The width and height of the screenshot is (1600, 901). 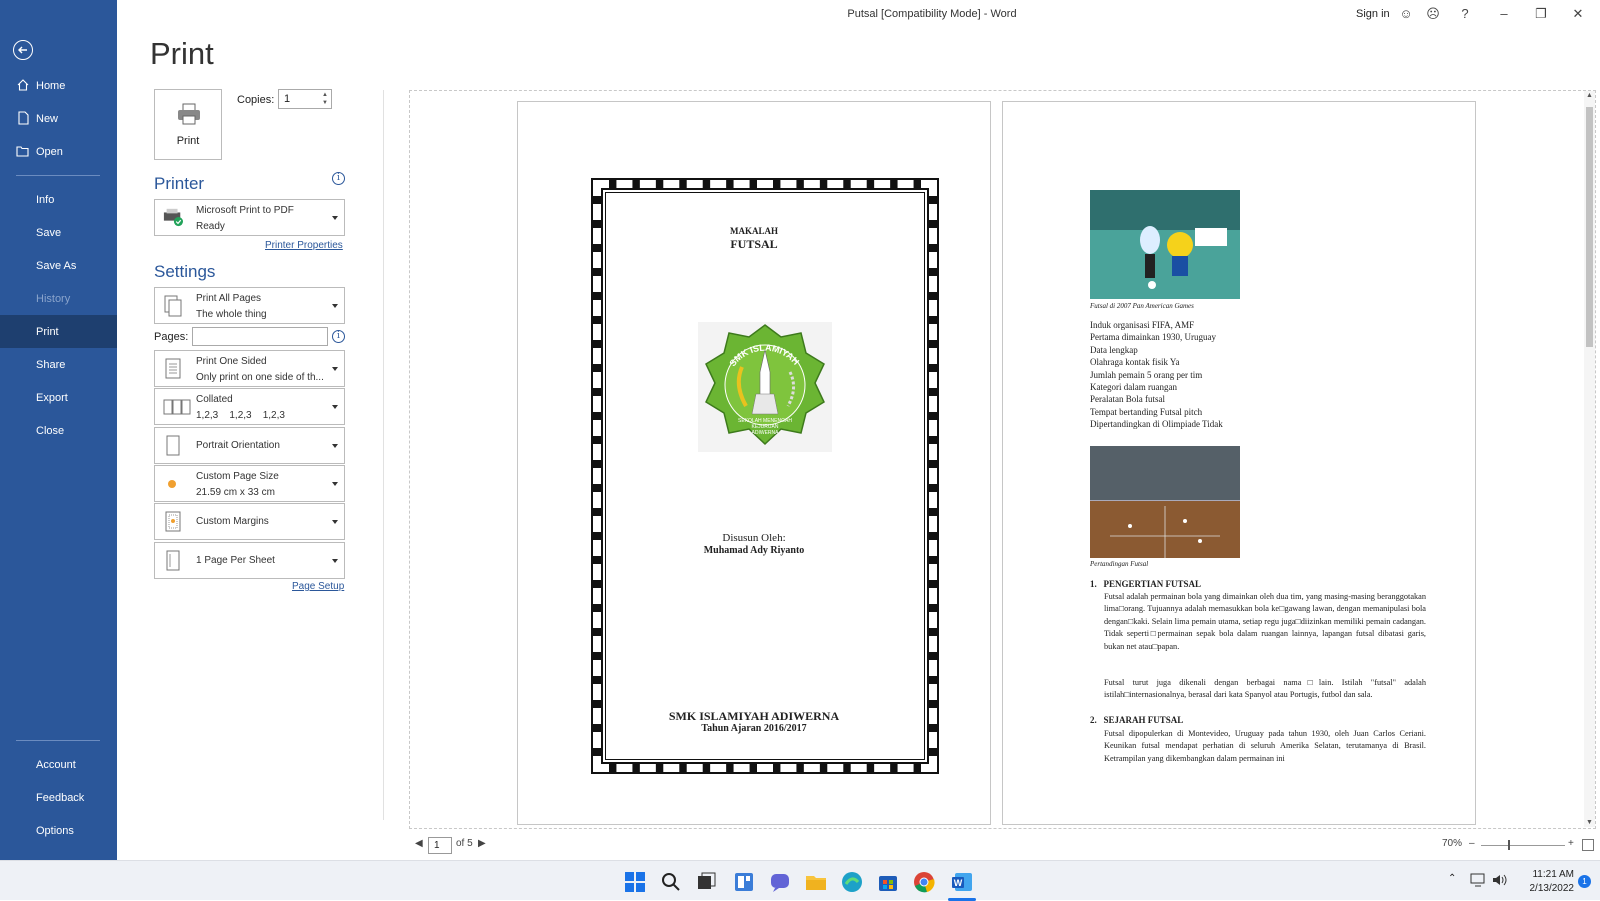 What do you see at coordinates (173, 217) in the screenshot?
I see `printer-ready-icon` at bounding box center [173, 217].